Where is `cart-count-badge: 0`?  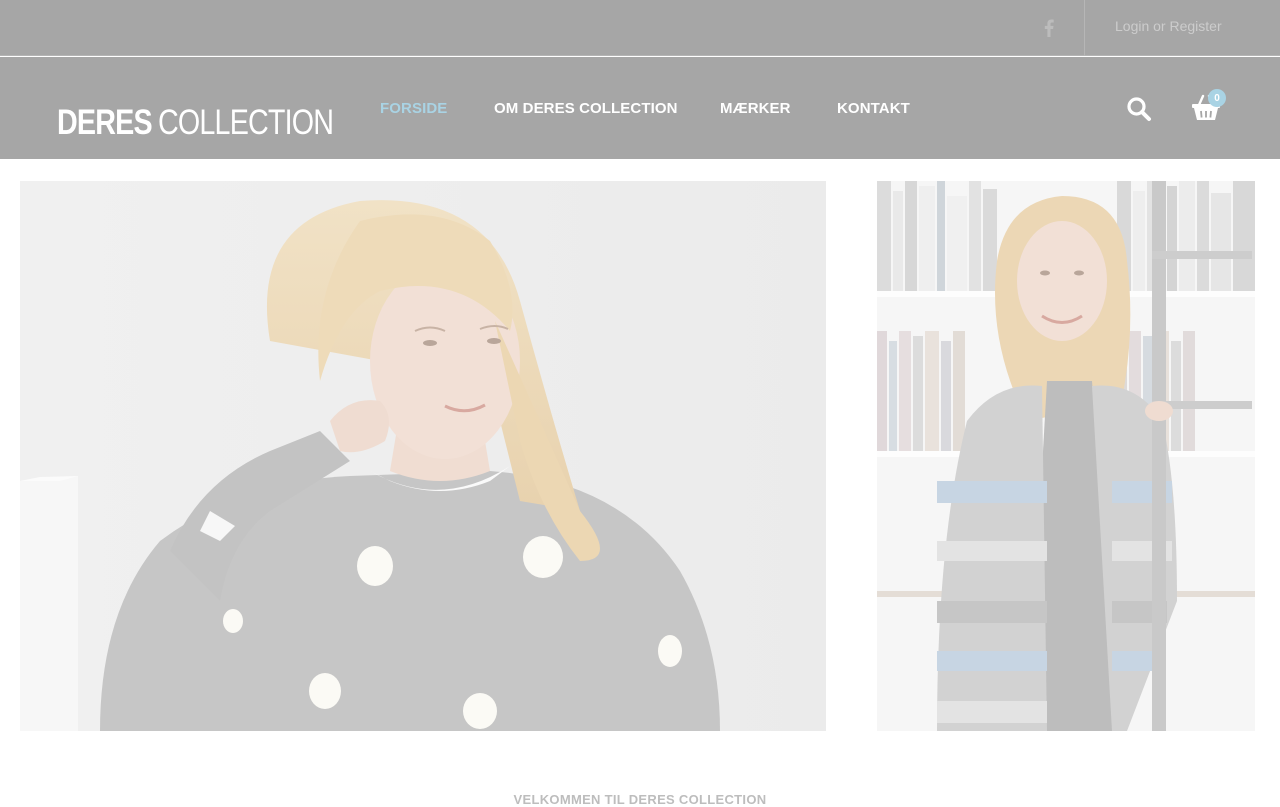 cart-count-badge: 0 is located at coordinates (1217, 98).